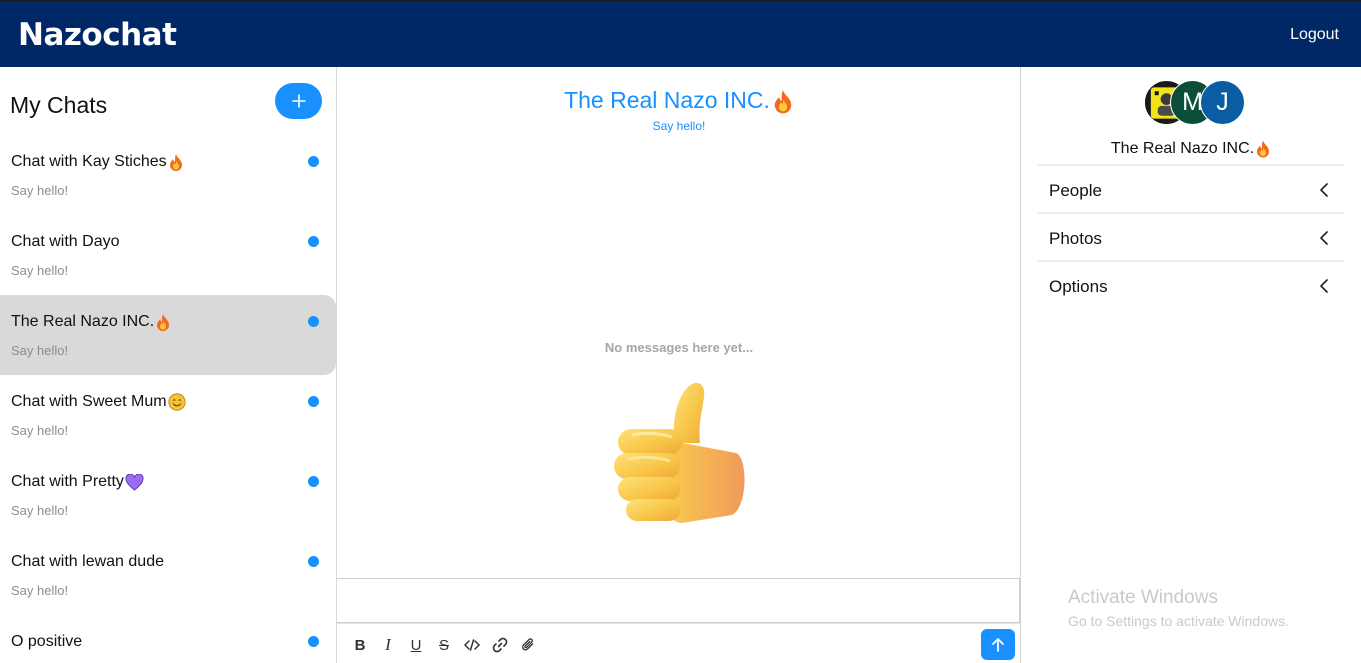 This screenshot has height=663, width=1361. I want to click on bold-icon: B, so click(360, 645).